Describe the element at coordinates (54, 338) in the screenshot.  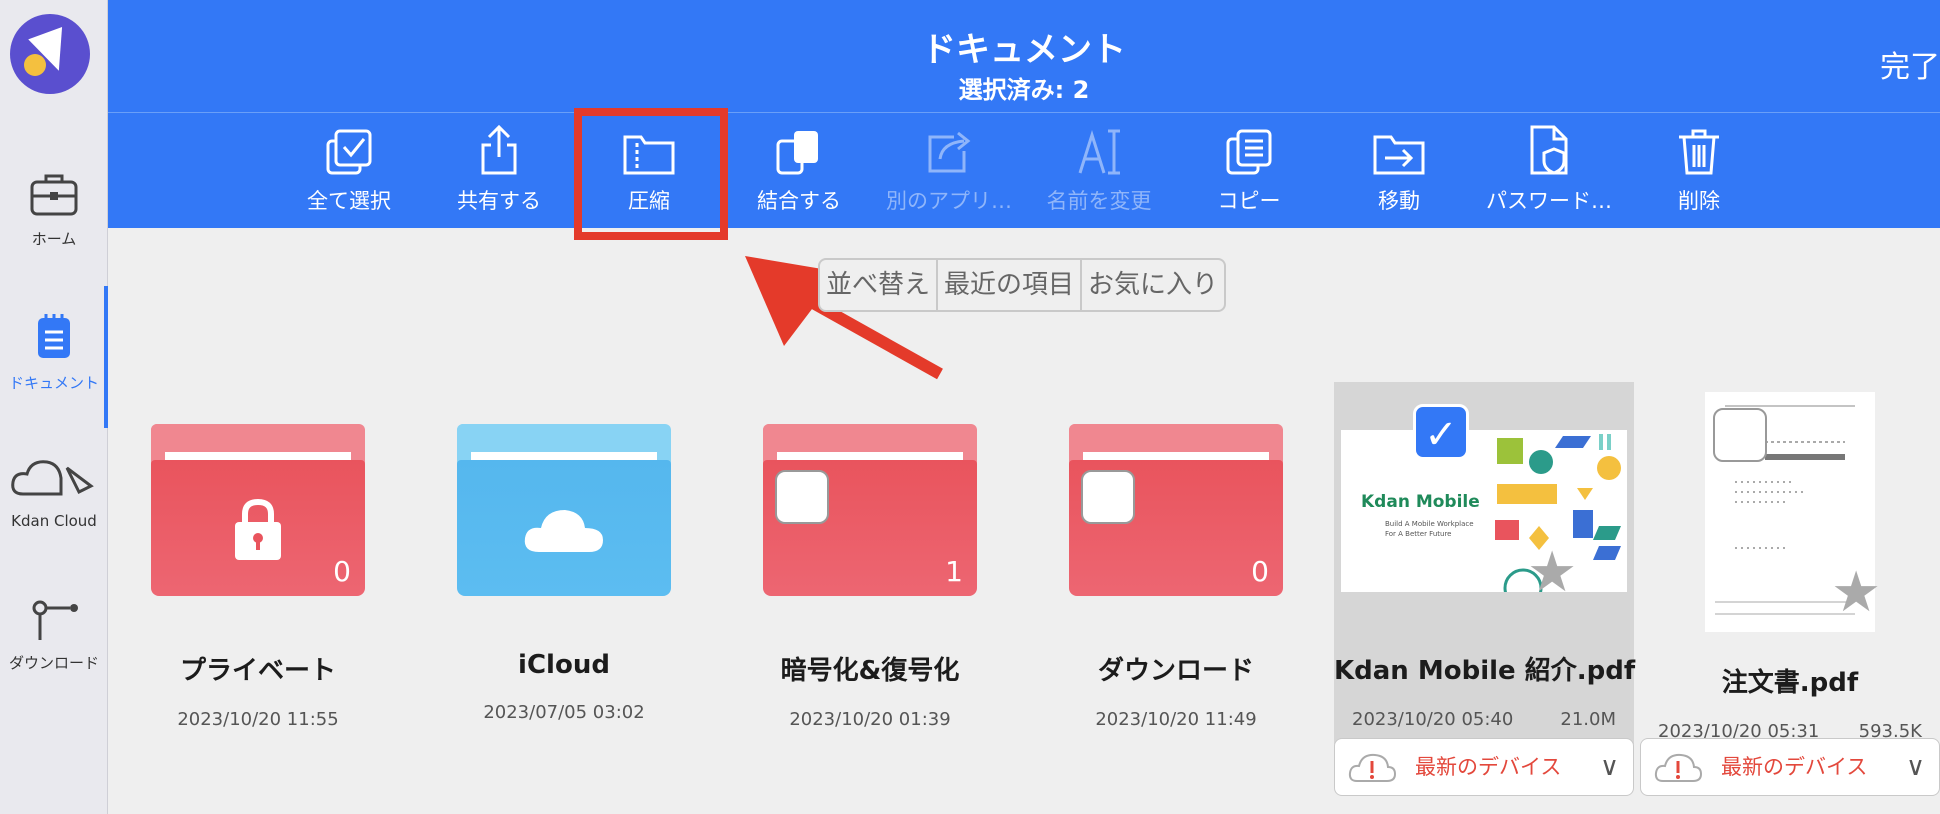
I see `document-icon` at that location.